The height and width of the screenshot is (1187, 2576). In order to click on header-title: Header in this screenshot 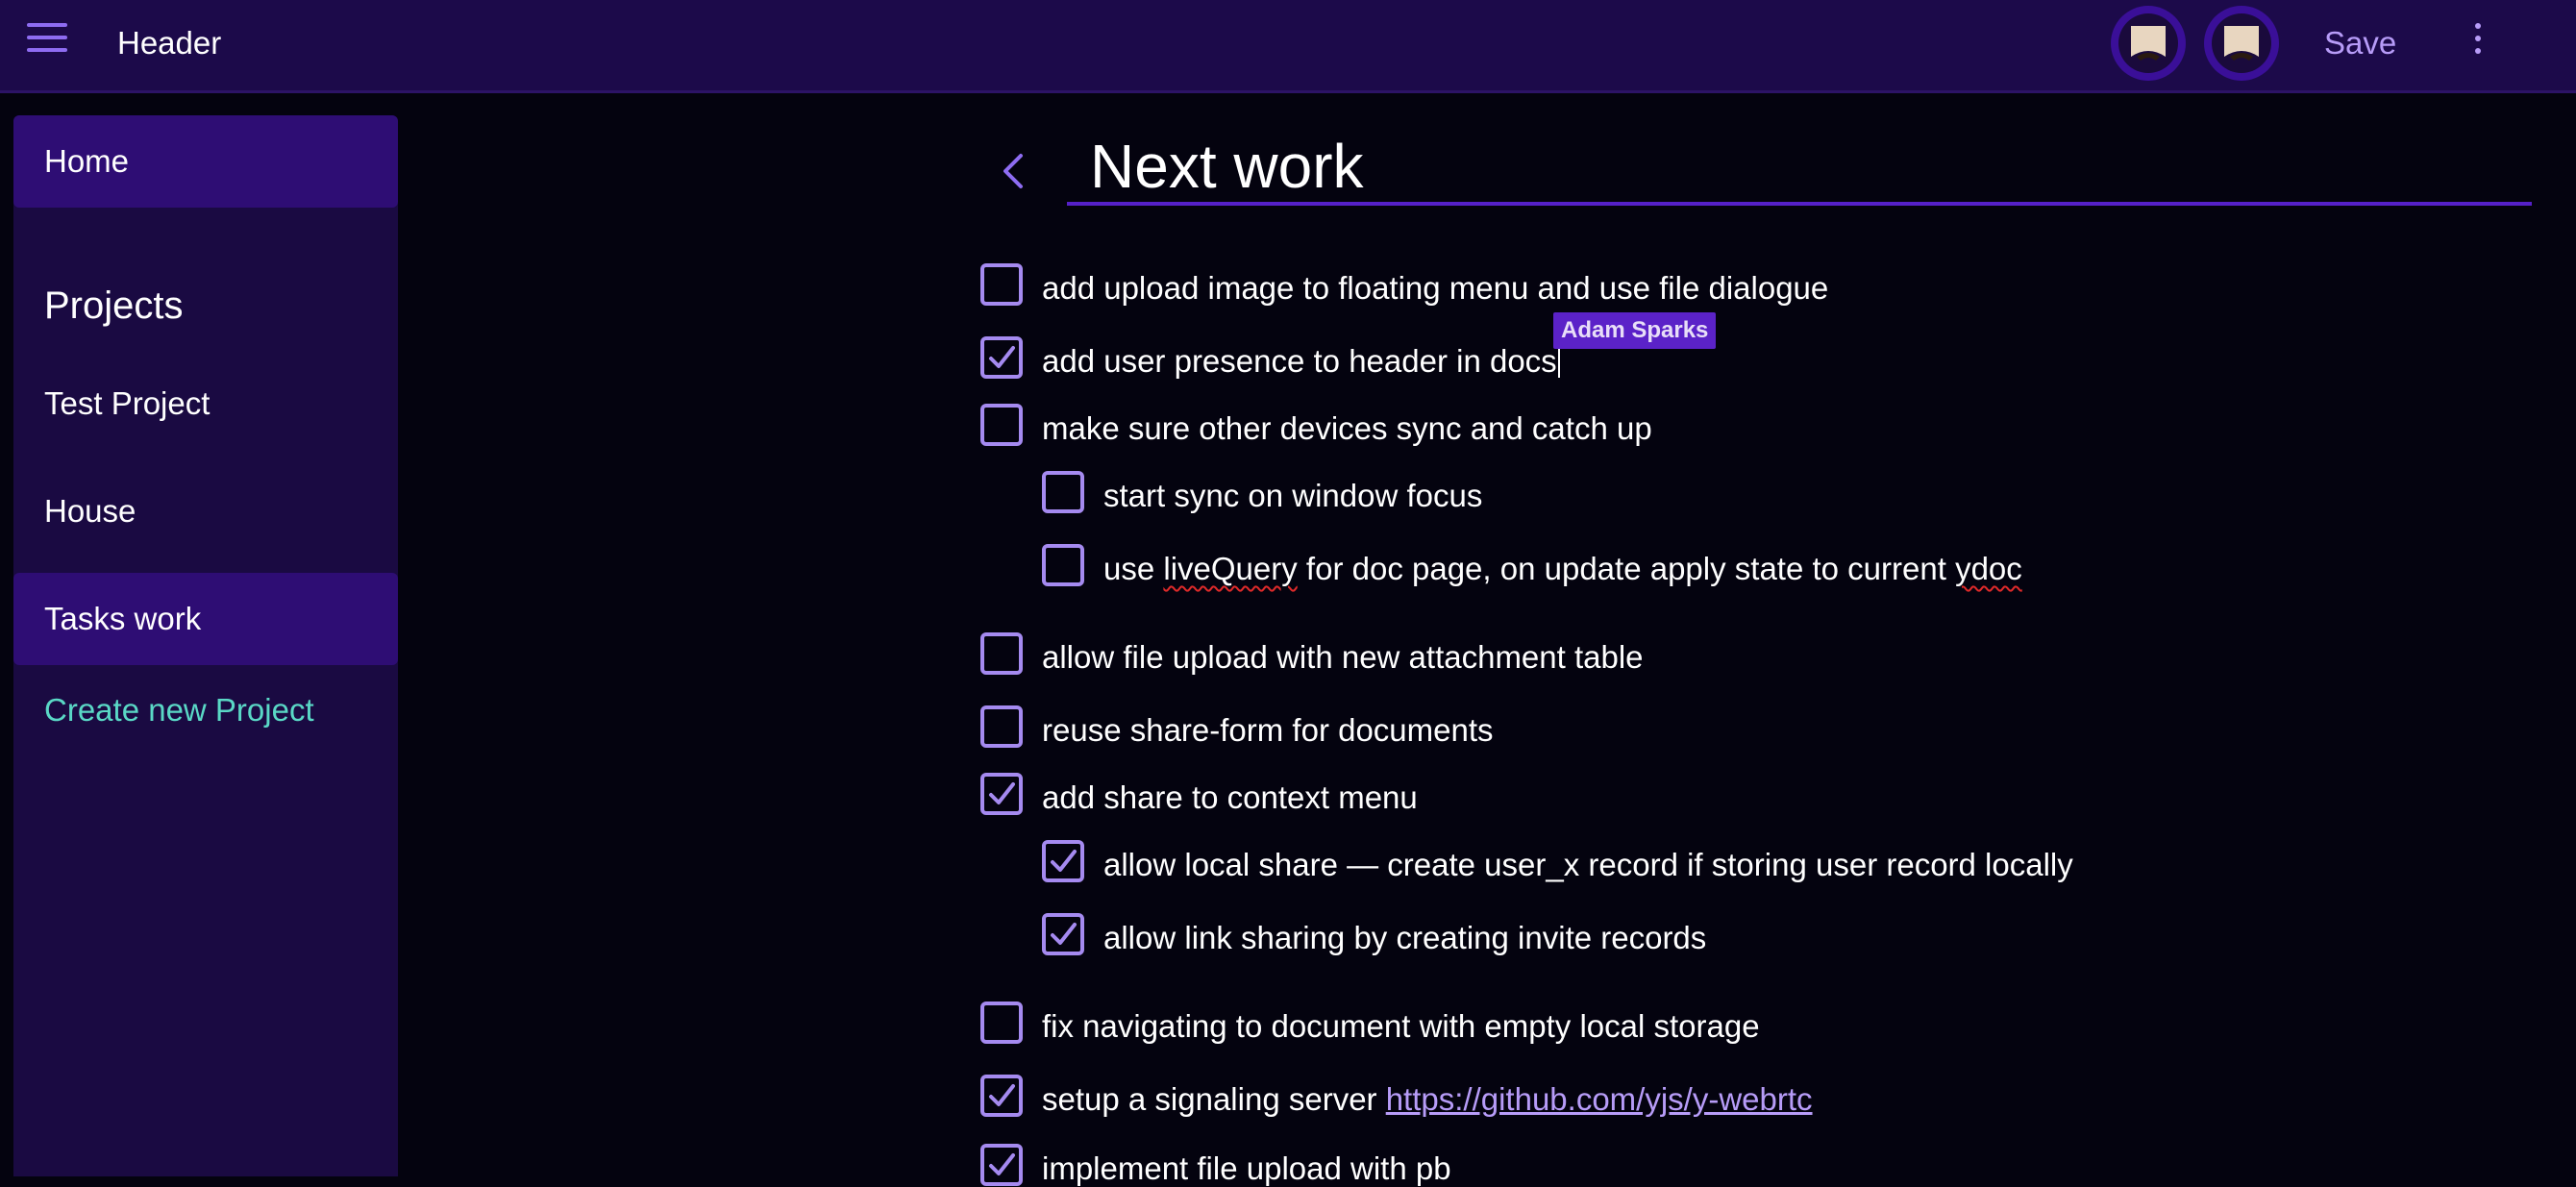, I will do `click(170, 43)`.